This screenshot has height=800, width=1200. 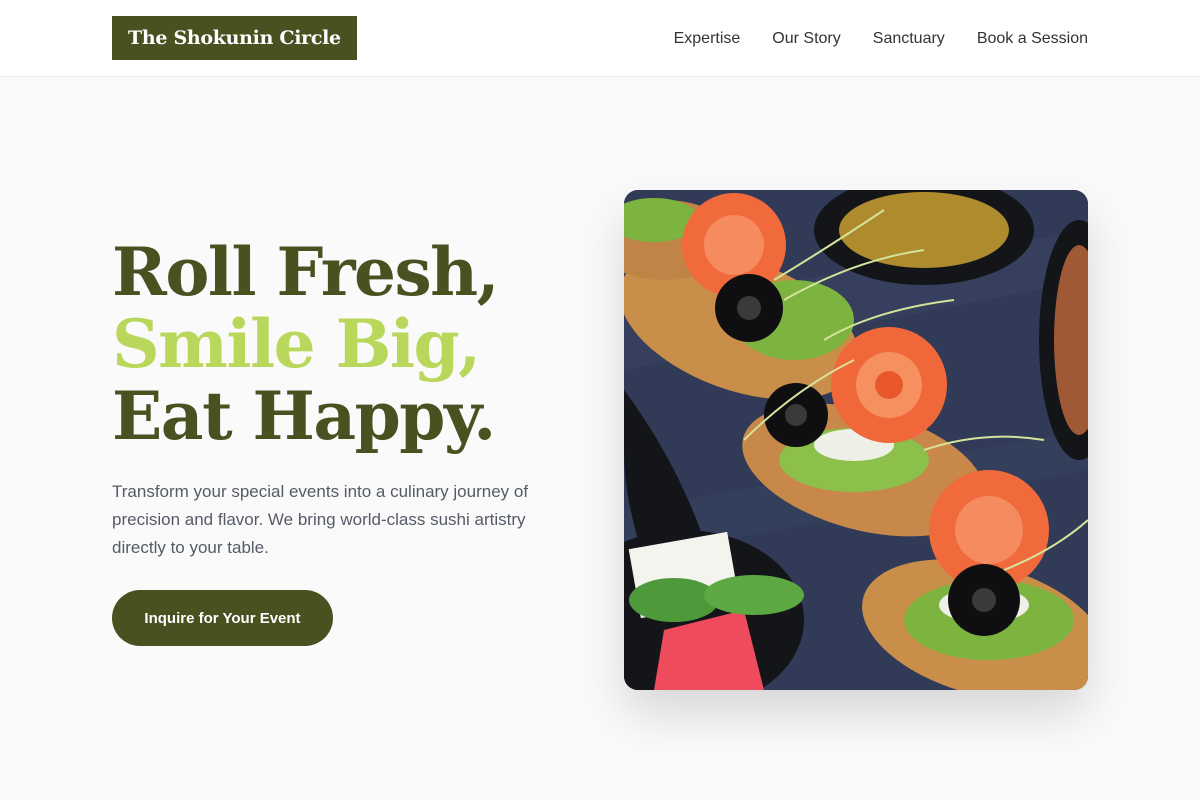 What do you see at coordinates (1032, 39) in the screenshot?
I see `nav-link-book-session: Book a Session` at bounding box center [1032, 39].